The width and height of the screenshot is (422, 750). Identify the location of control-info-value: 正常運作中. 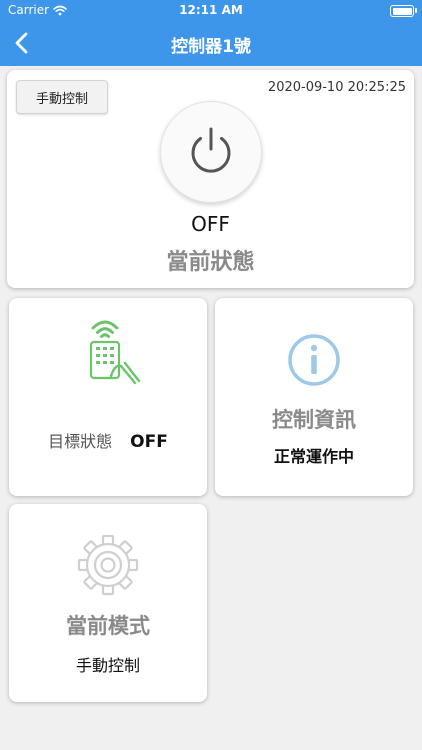
(313, 456).